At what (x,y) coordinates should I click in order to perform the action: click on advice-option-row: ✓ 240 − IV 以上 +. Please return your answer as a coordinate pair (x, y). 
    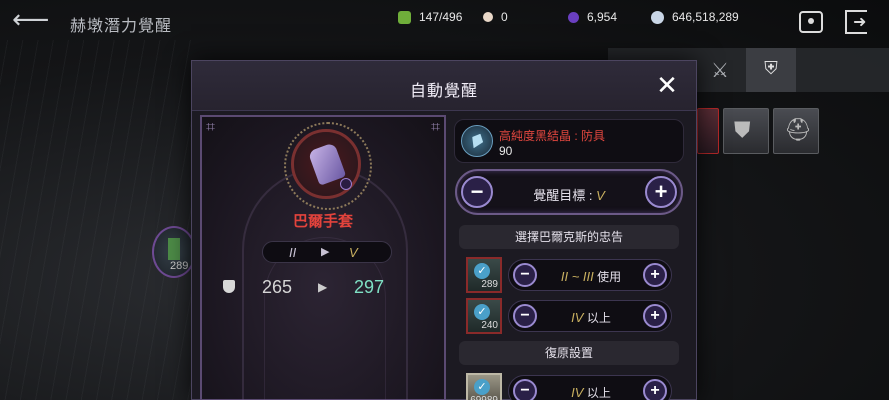
    Looking at the image, I should click on (572, 316).